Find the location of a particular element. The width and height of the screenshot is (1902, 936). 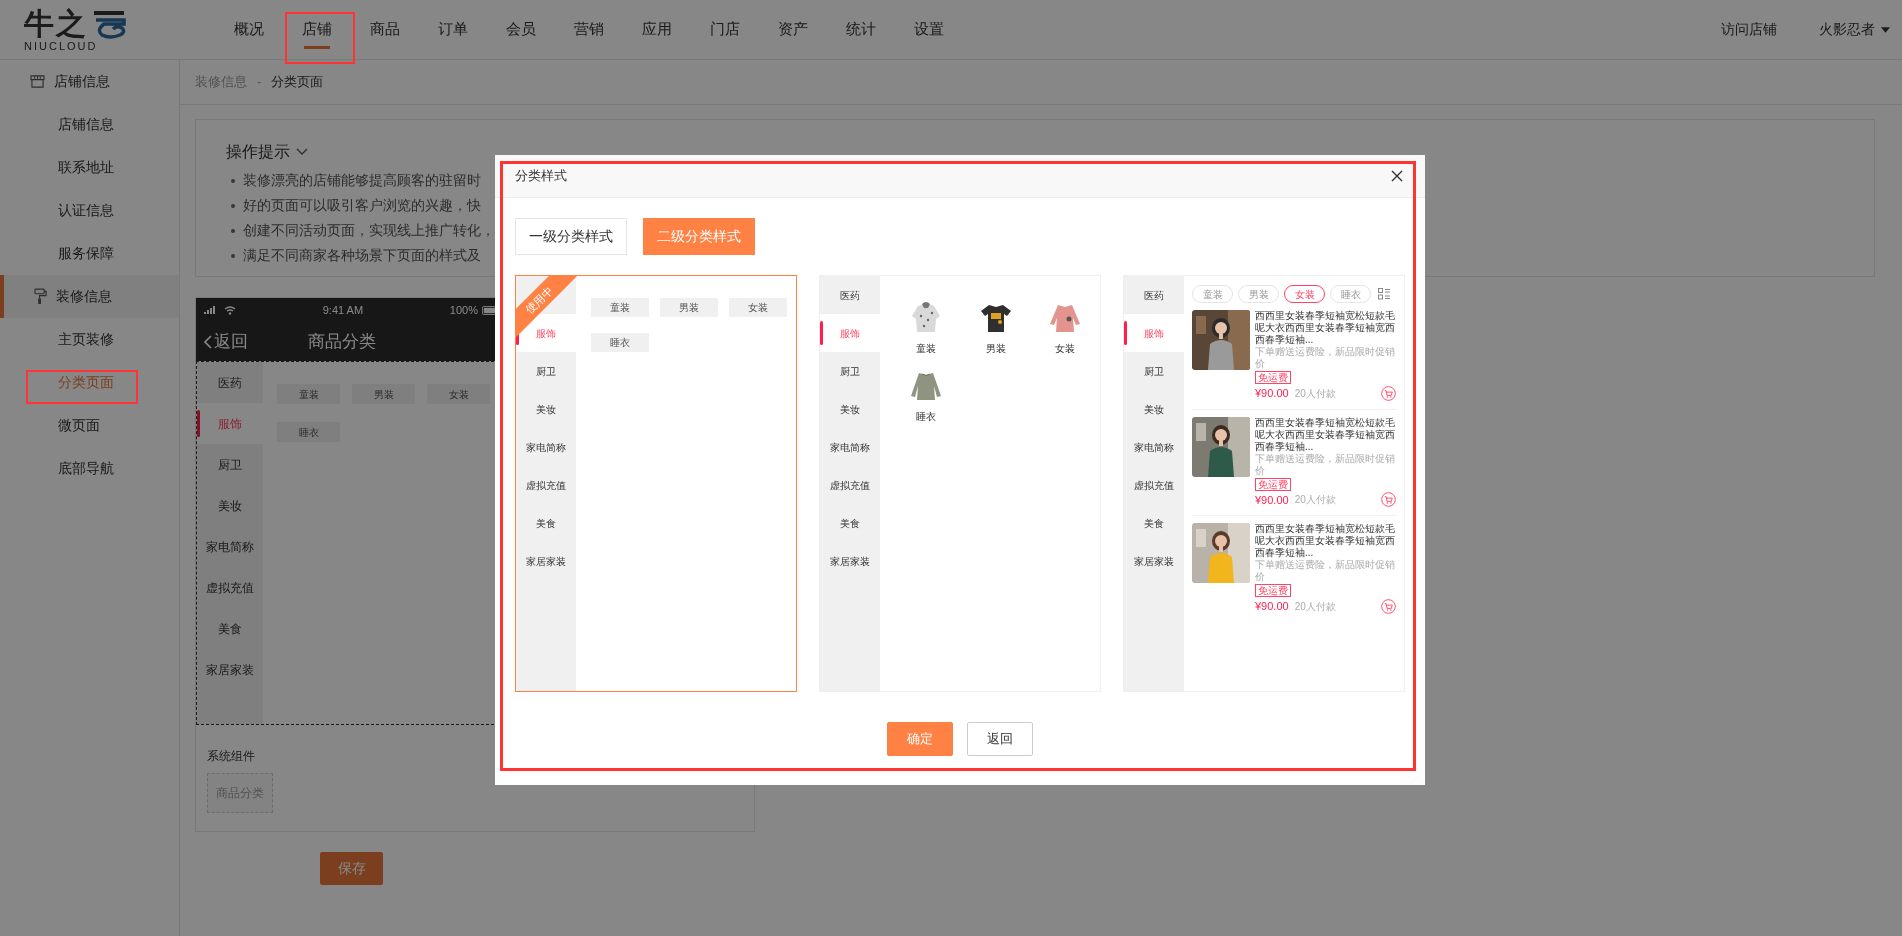

subcategory-label: 女装 is located at coordinates (1065, 349).